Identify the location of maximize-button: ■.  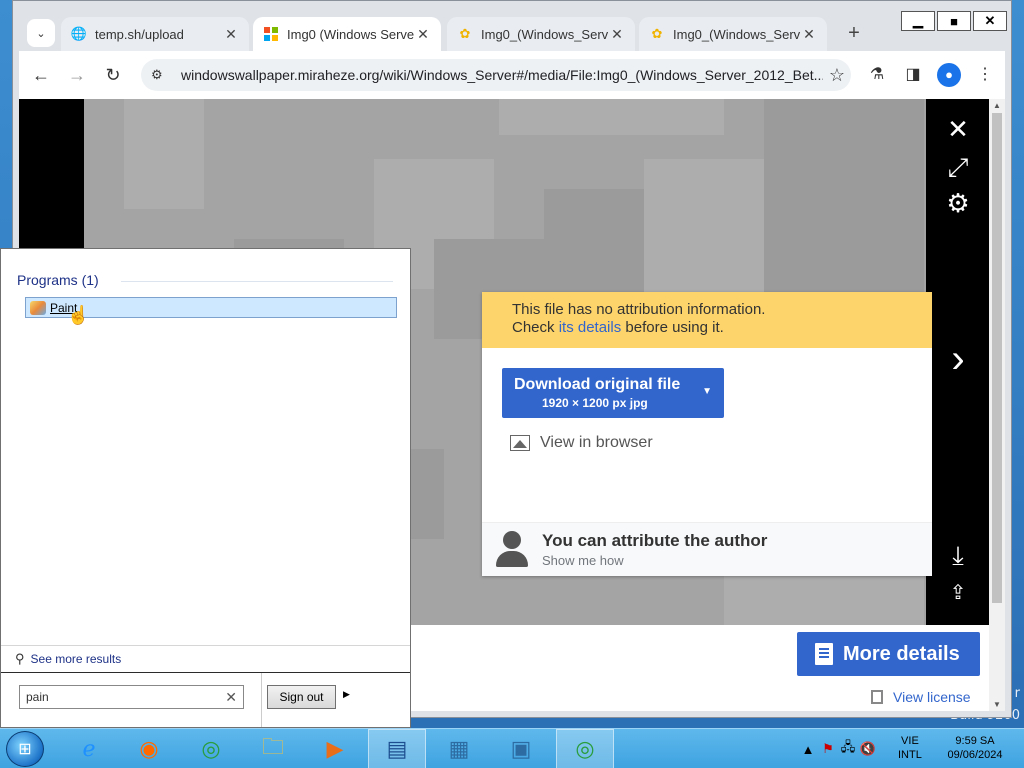
(954, 21).